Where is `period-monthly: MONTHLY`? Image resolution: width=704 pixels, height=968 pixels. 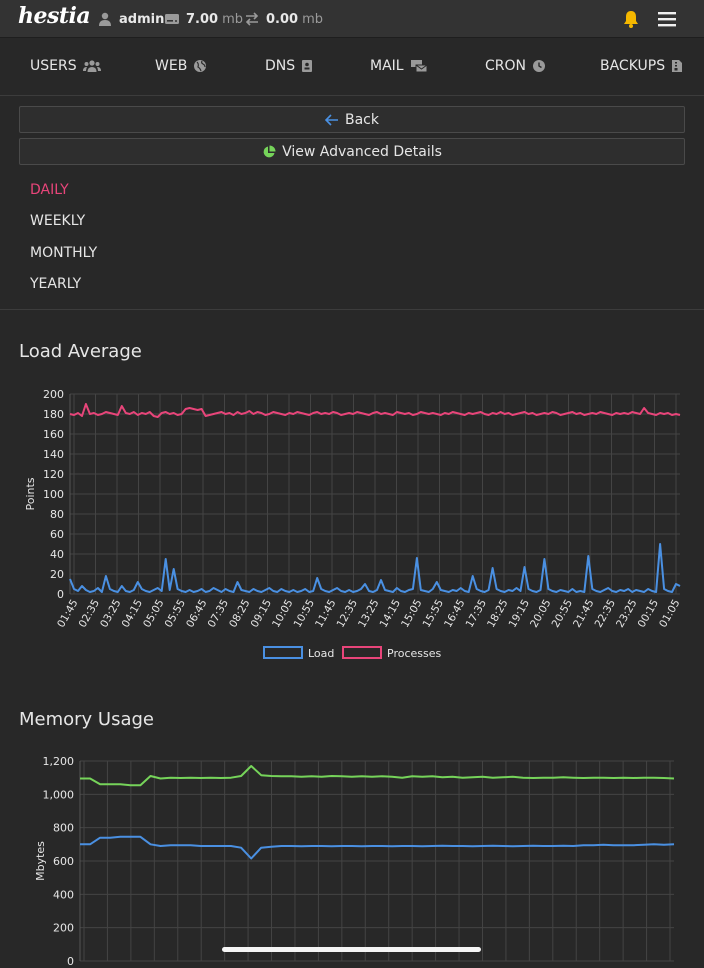
period-monthly: MONTHLY is located at coordinates (63, 253).